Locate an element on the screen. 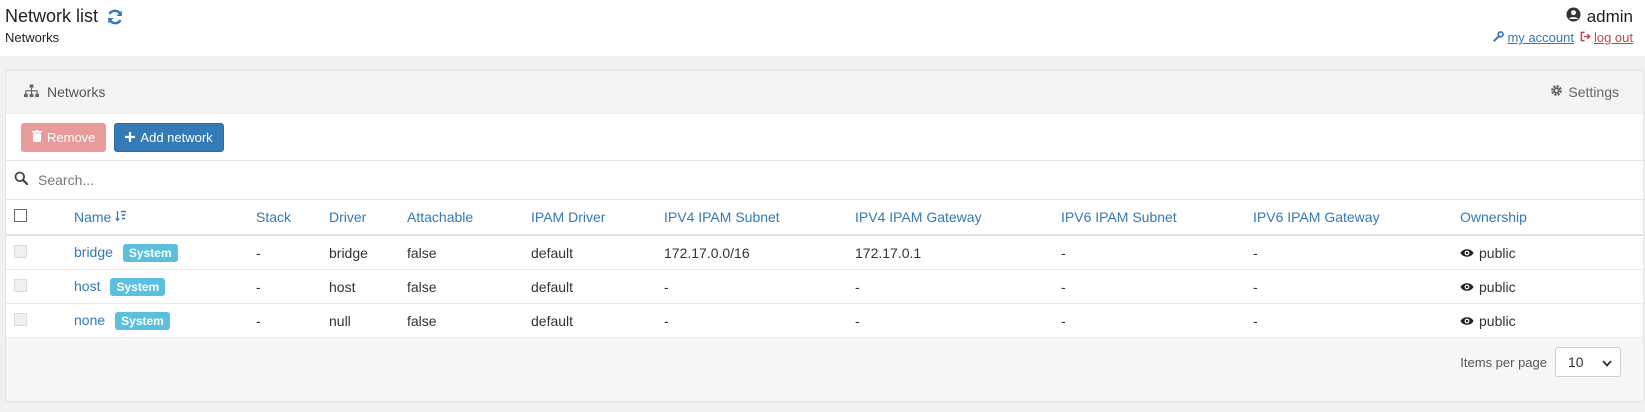 Image resolution: width=1645 pixels, height=412 pixels. remove-label: Remove is located at coordinates (71, 137).